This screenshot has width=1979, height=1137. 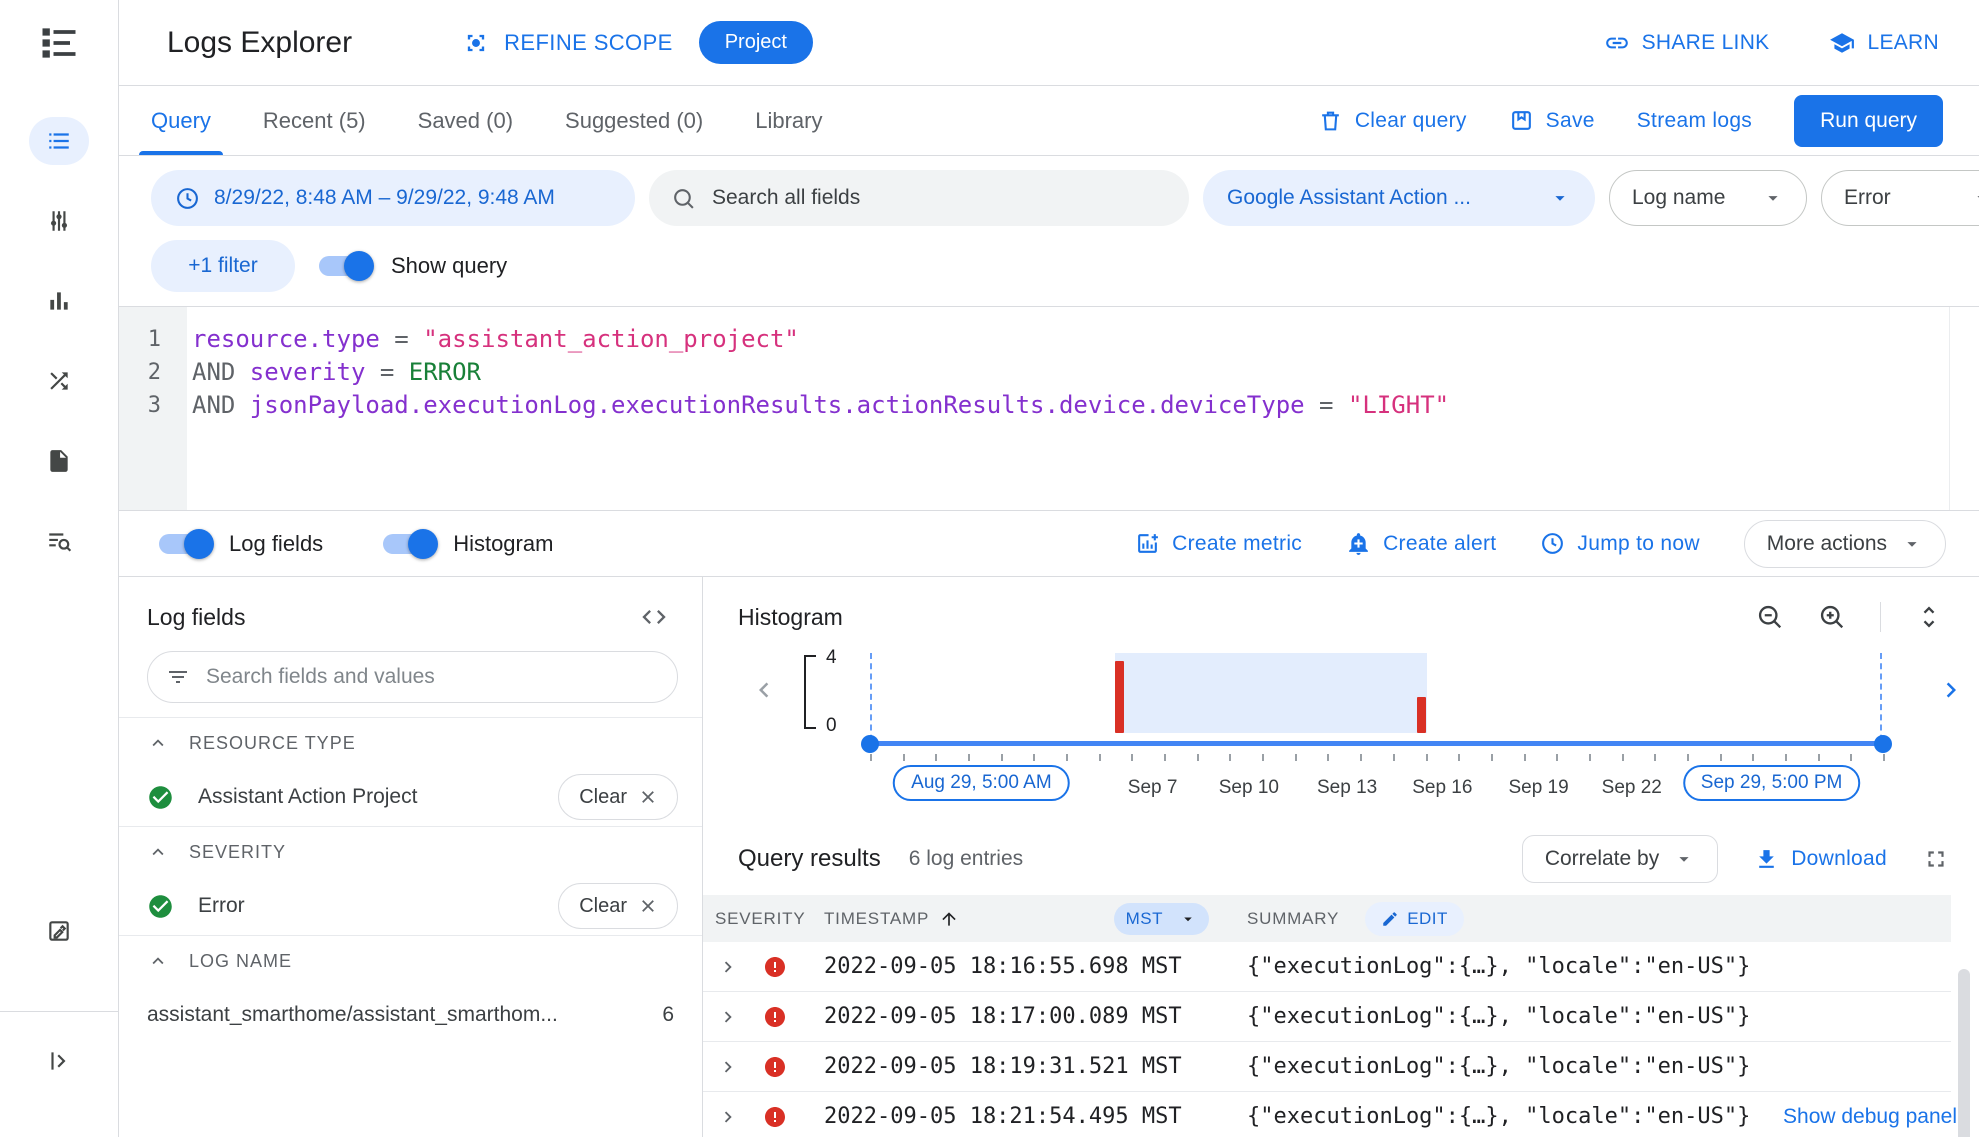 I want to click on column-timestamp: TIMESTAMP MST, so click(x=1025, y=918).